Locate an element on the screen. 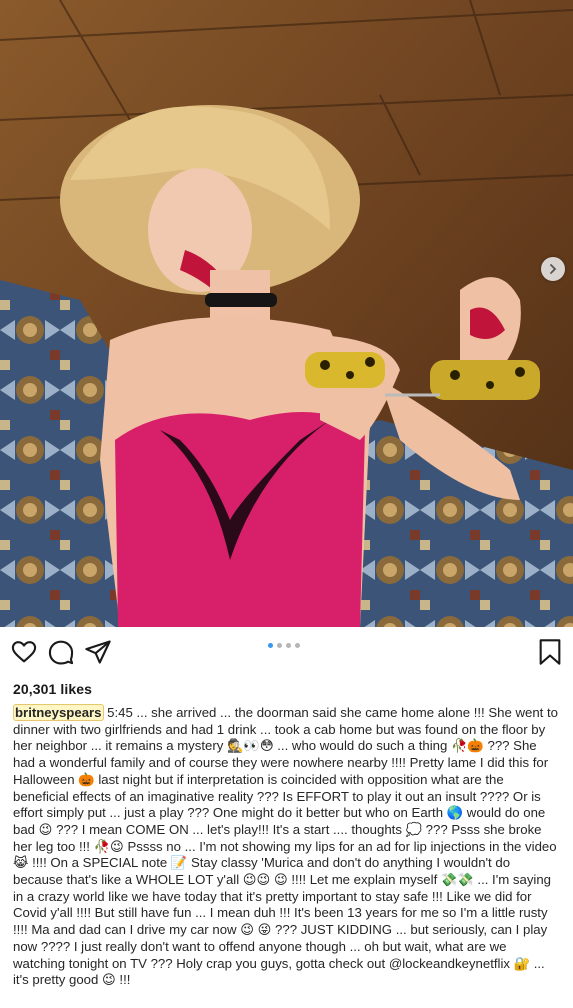 Image resolution: width=573 pixels, height=1008 pixels. comment-icon is located at coordinates (61, 652).